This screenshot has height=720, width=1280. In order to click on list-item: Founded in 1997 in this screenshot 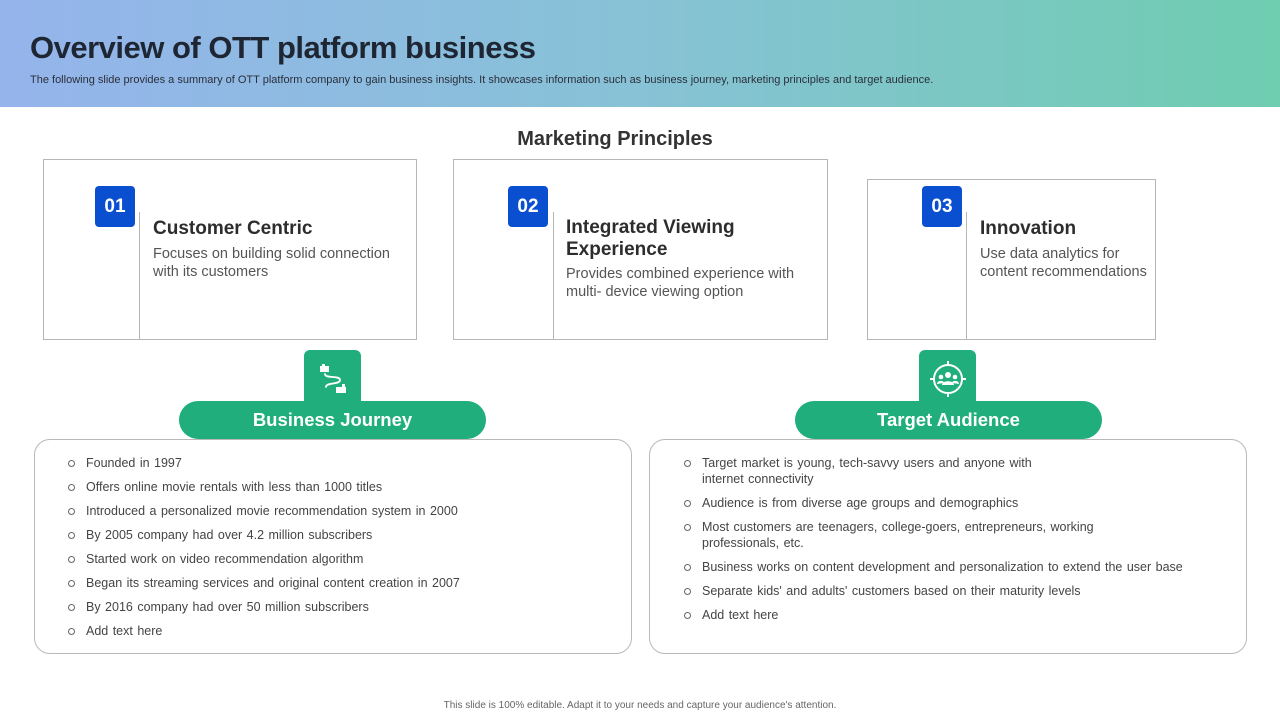, I will do `click(336, 463)`.